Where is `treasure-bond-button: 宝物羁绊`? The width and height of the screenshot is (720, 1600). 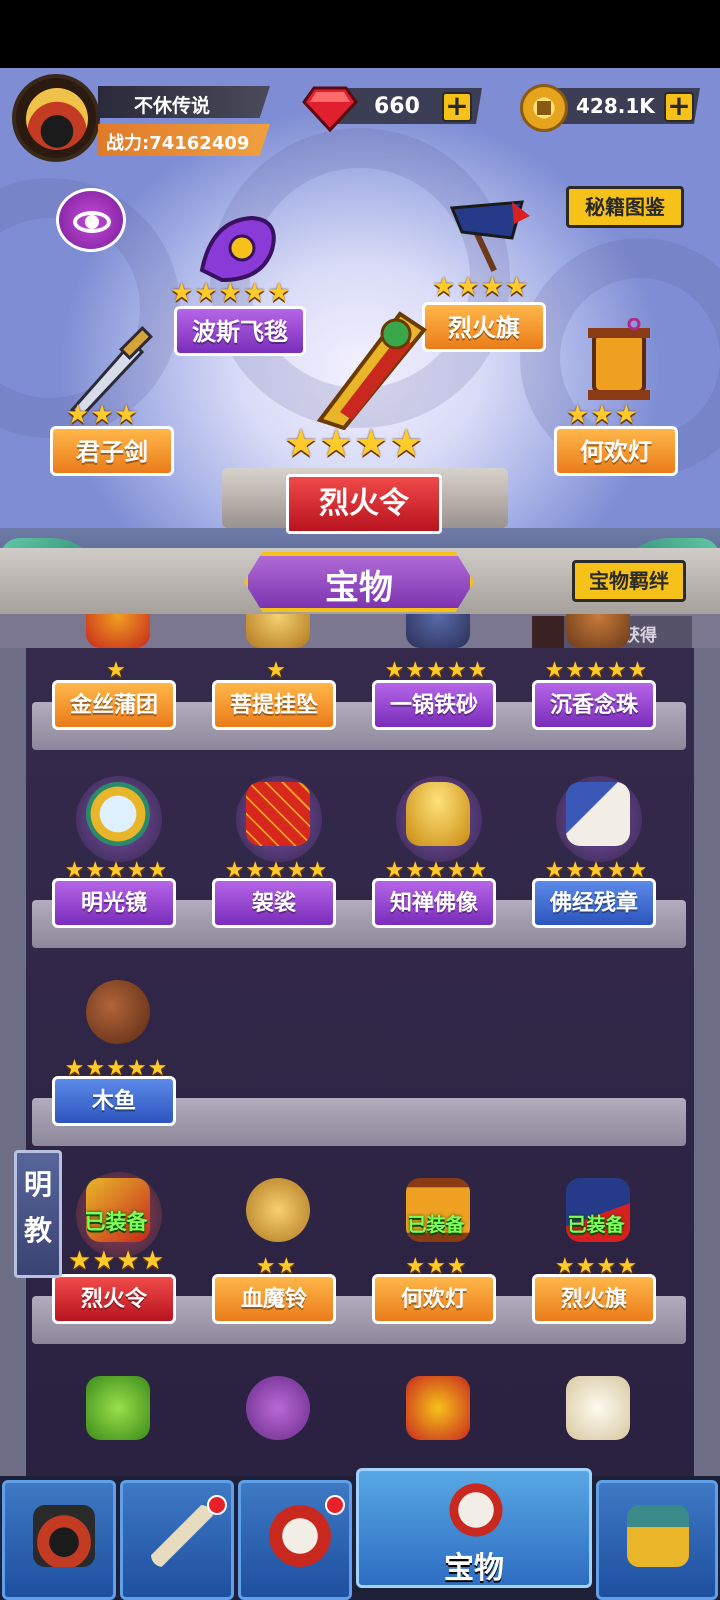
treasure-bond-button: 宝物羁绊 is located at coordinates (629, 581).